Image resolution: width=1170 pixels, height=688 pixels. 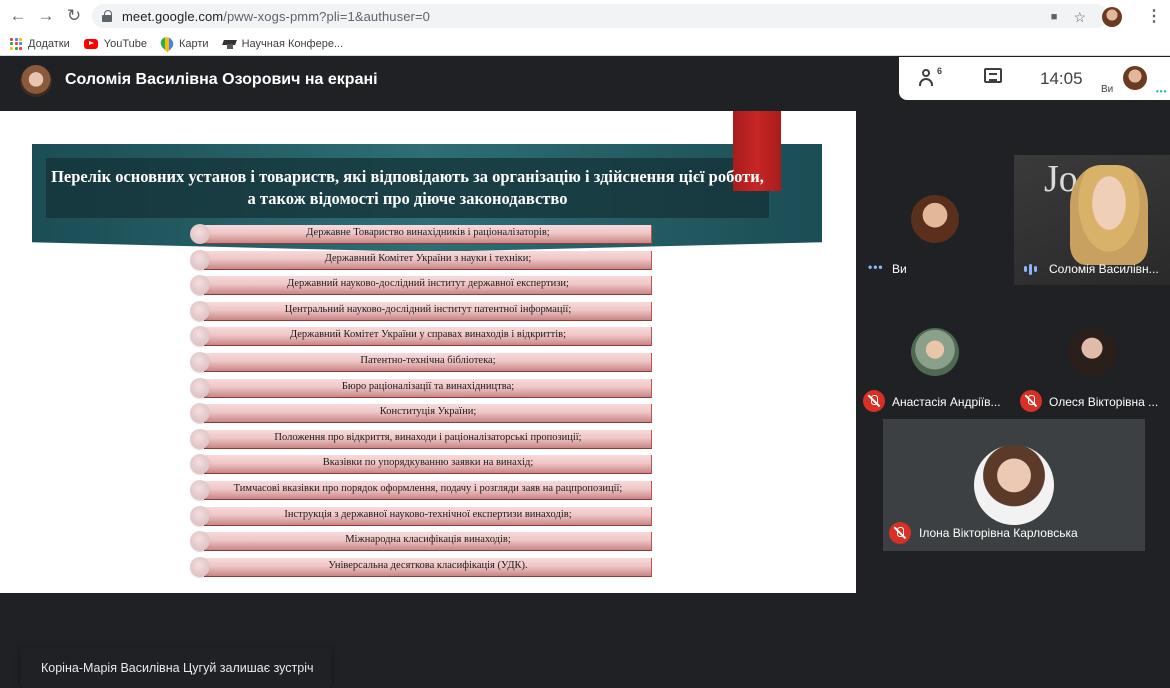 I want to click on lock-icon, so click(x=107, y=16).